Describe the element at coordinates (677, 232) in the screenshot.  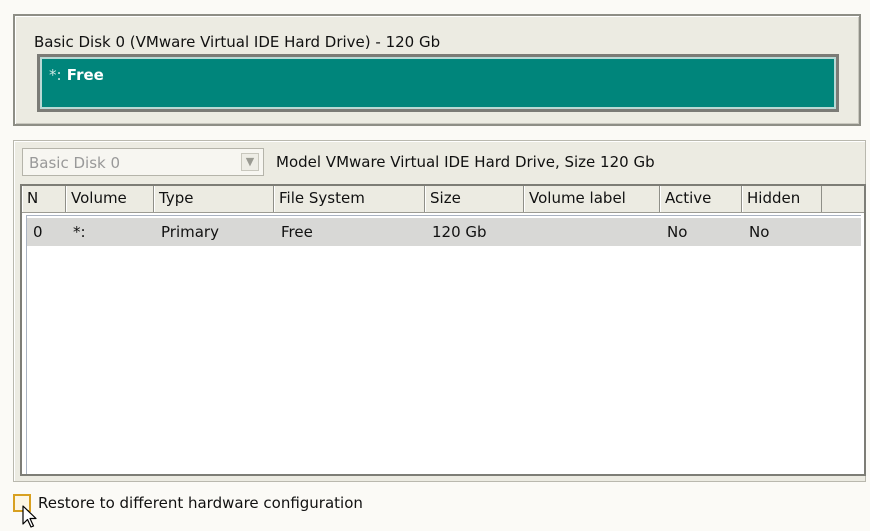
I see `cell-active: No` at that location.